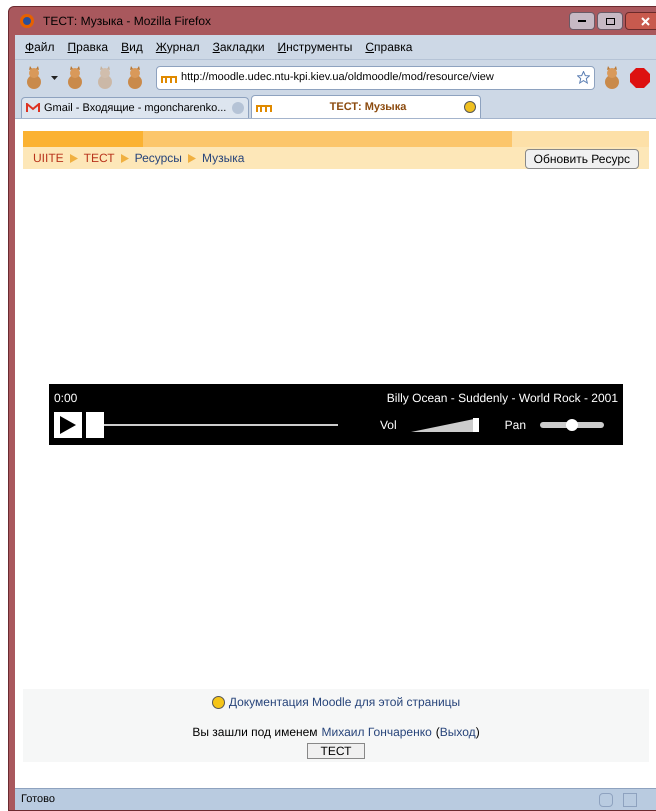 Image resolution: width=656 pixels, height=811 pixels. I want to click on menu-item: Инструменты, so click(315, 47).